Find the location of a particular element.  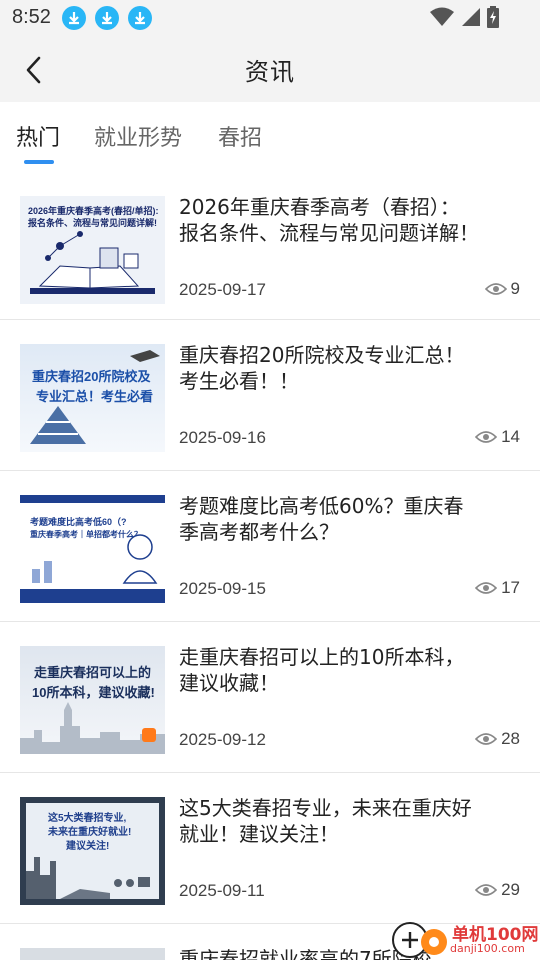

tab-bar: 热门 就业形势 春招 is located at coordinates (270, 133).